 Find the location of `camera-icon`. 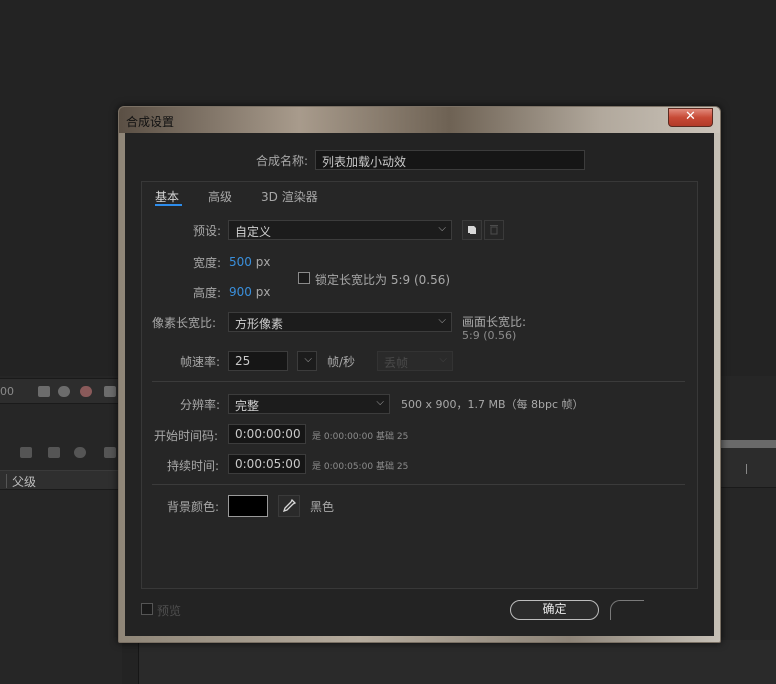

camera-icon is located at coordinates (44, 391).